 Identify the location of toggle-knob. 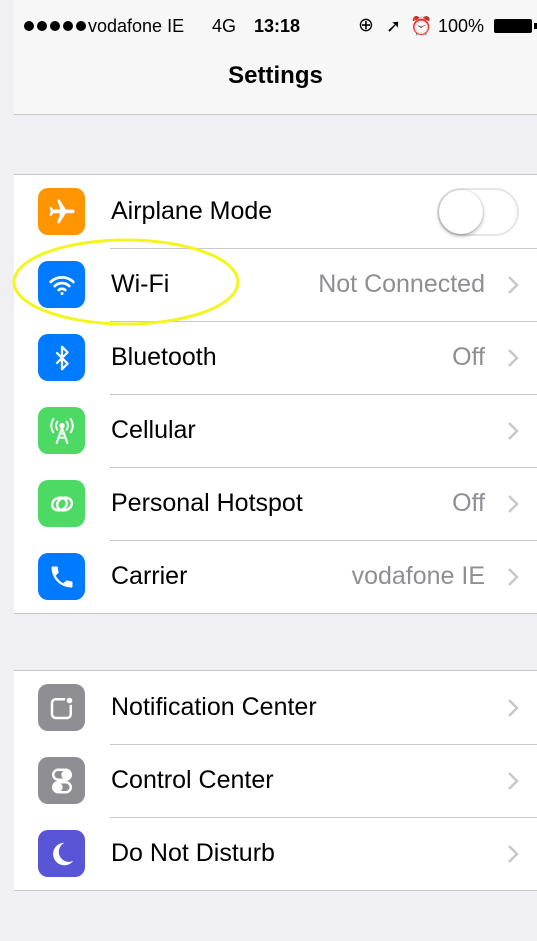
(461, 212).